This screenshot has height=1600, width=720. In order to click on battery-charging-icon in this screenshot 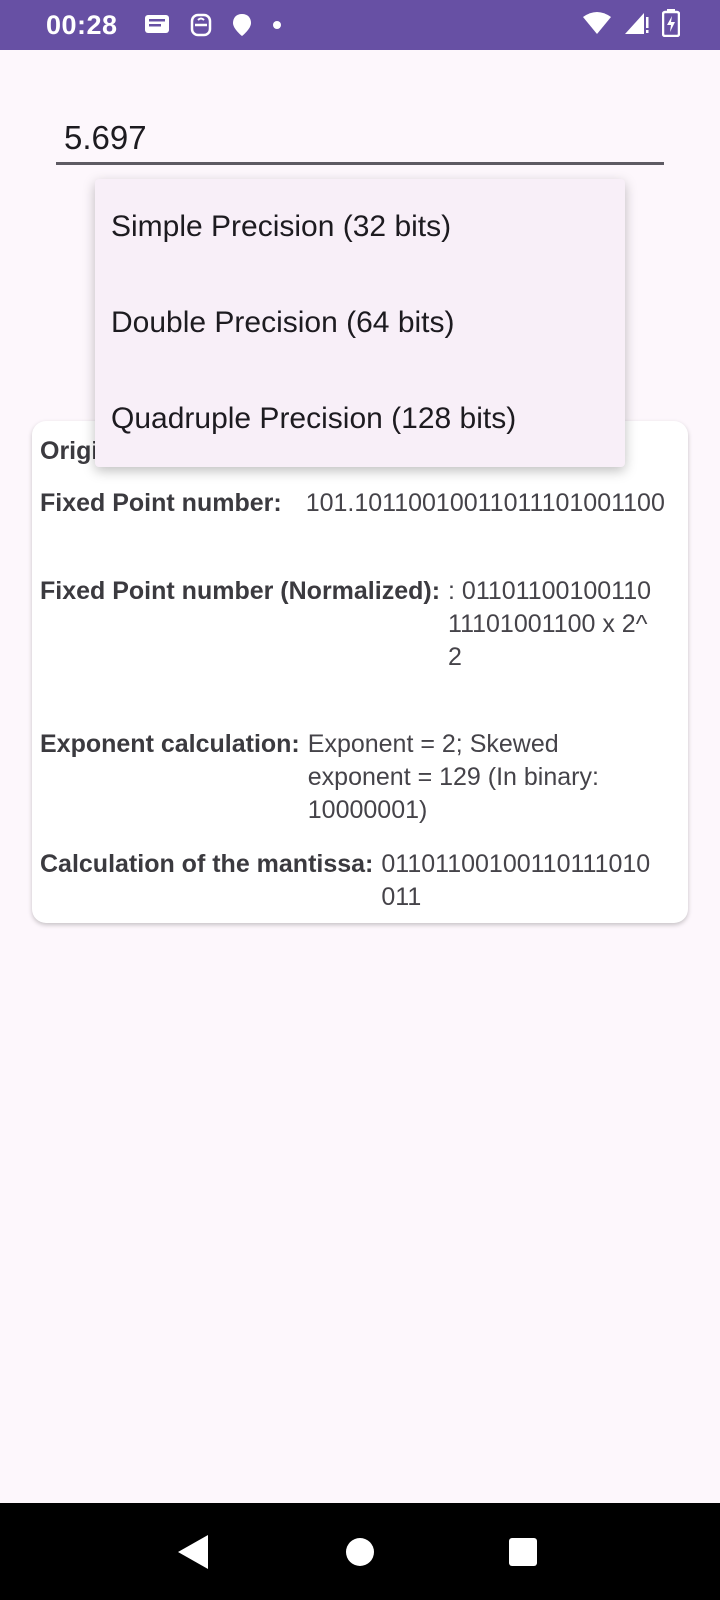, I will do `click(671, 25)`.